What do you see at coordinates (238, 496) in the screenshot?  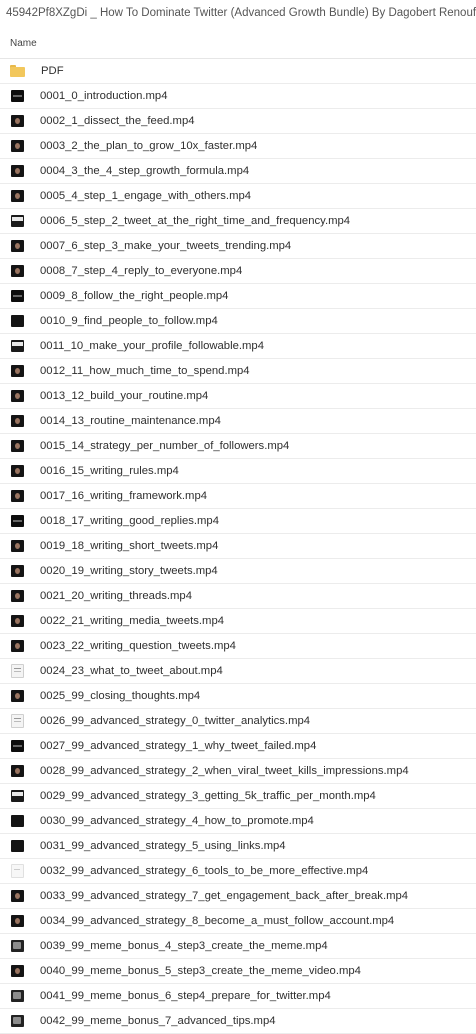 I see `file-row: 0017_16_writing_framework.mp4` at bounding box center [238, 496].